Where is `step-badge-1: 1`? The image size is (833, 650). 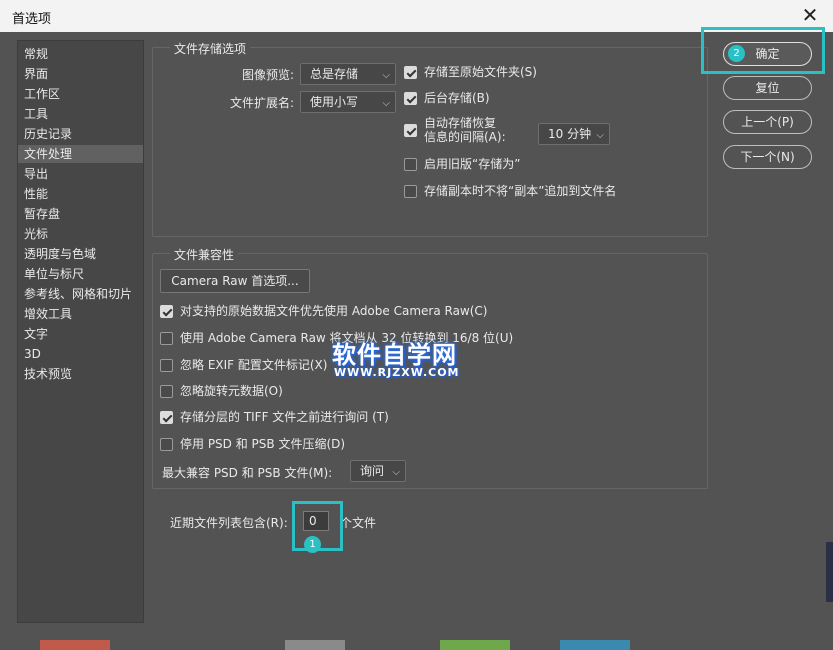
step-badge-1: 1 is located at coordinates (312, 544).